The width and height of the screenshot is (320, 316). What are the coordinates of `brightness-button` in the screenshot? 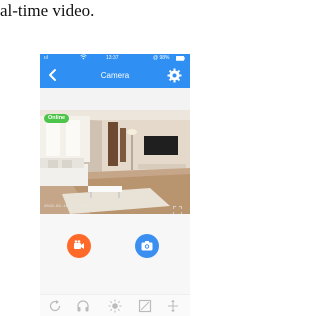 It's located at (115, 306).